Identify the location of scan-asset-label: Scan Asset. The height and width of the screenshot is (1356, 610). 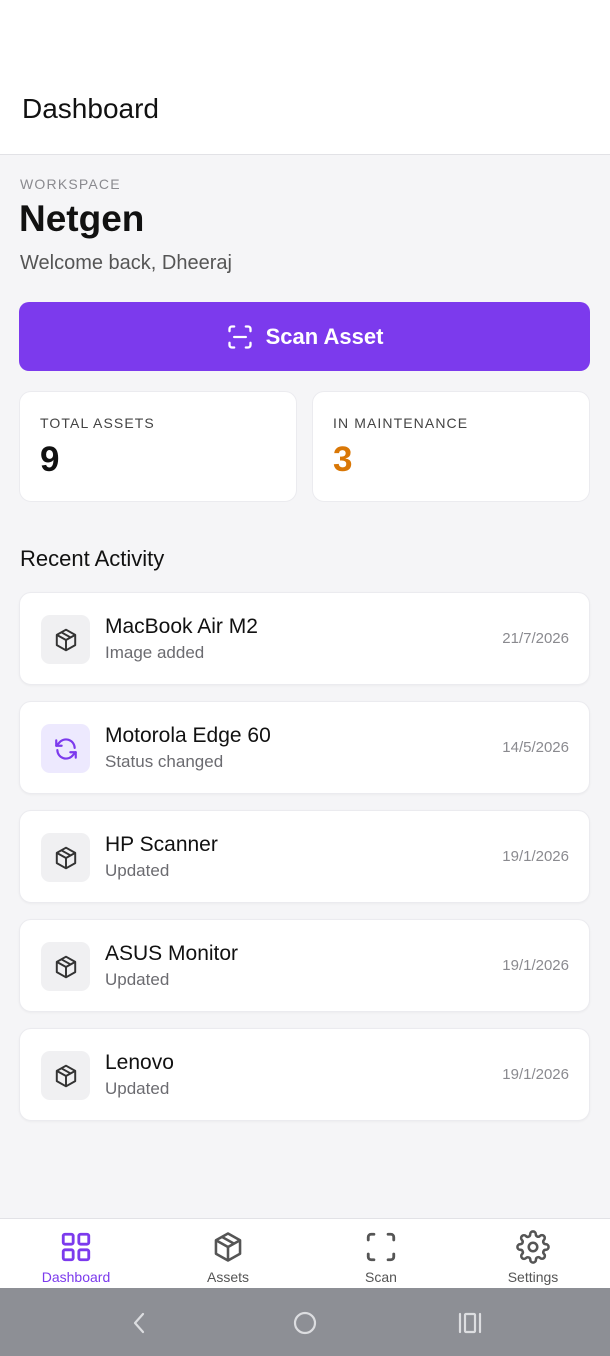
(324, 336).